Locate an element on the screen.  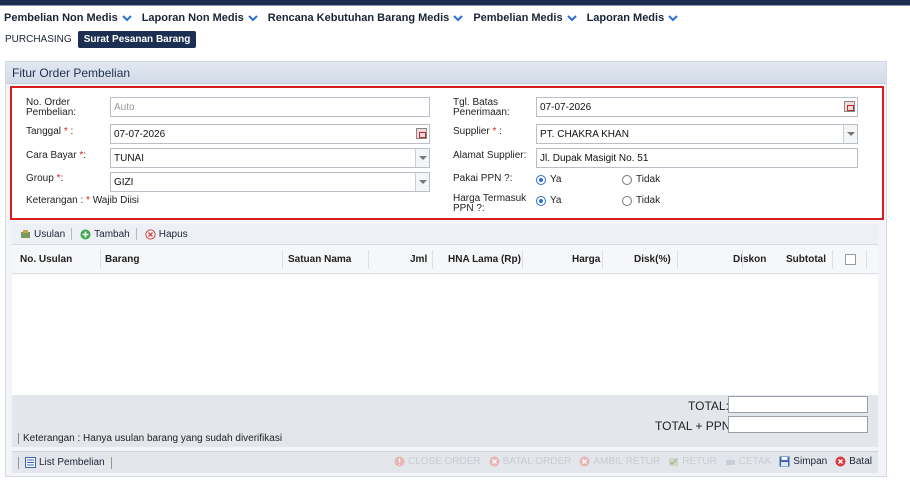
menu-laporan-non-medis: Laporan Non Medis is located at coordinates (200, 18).